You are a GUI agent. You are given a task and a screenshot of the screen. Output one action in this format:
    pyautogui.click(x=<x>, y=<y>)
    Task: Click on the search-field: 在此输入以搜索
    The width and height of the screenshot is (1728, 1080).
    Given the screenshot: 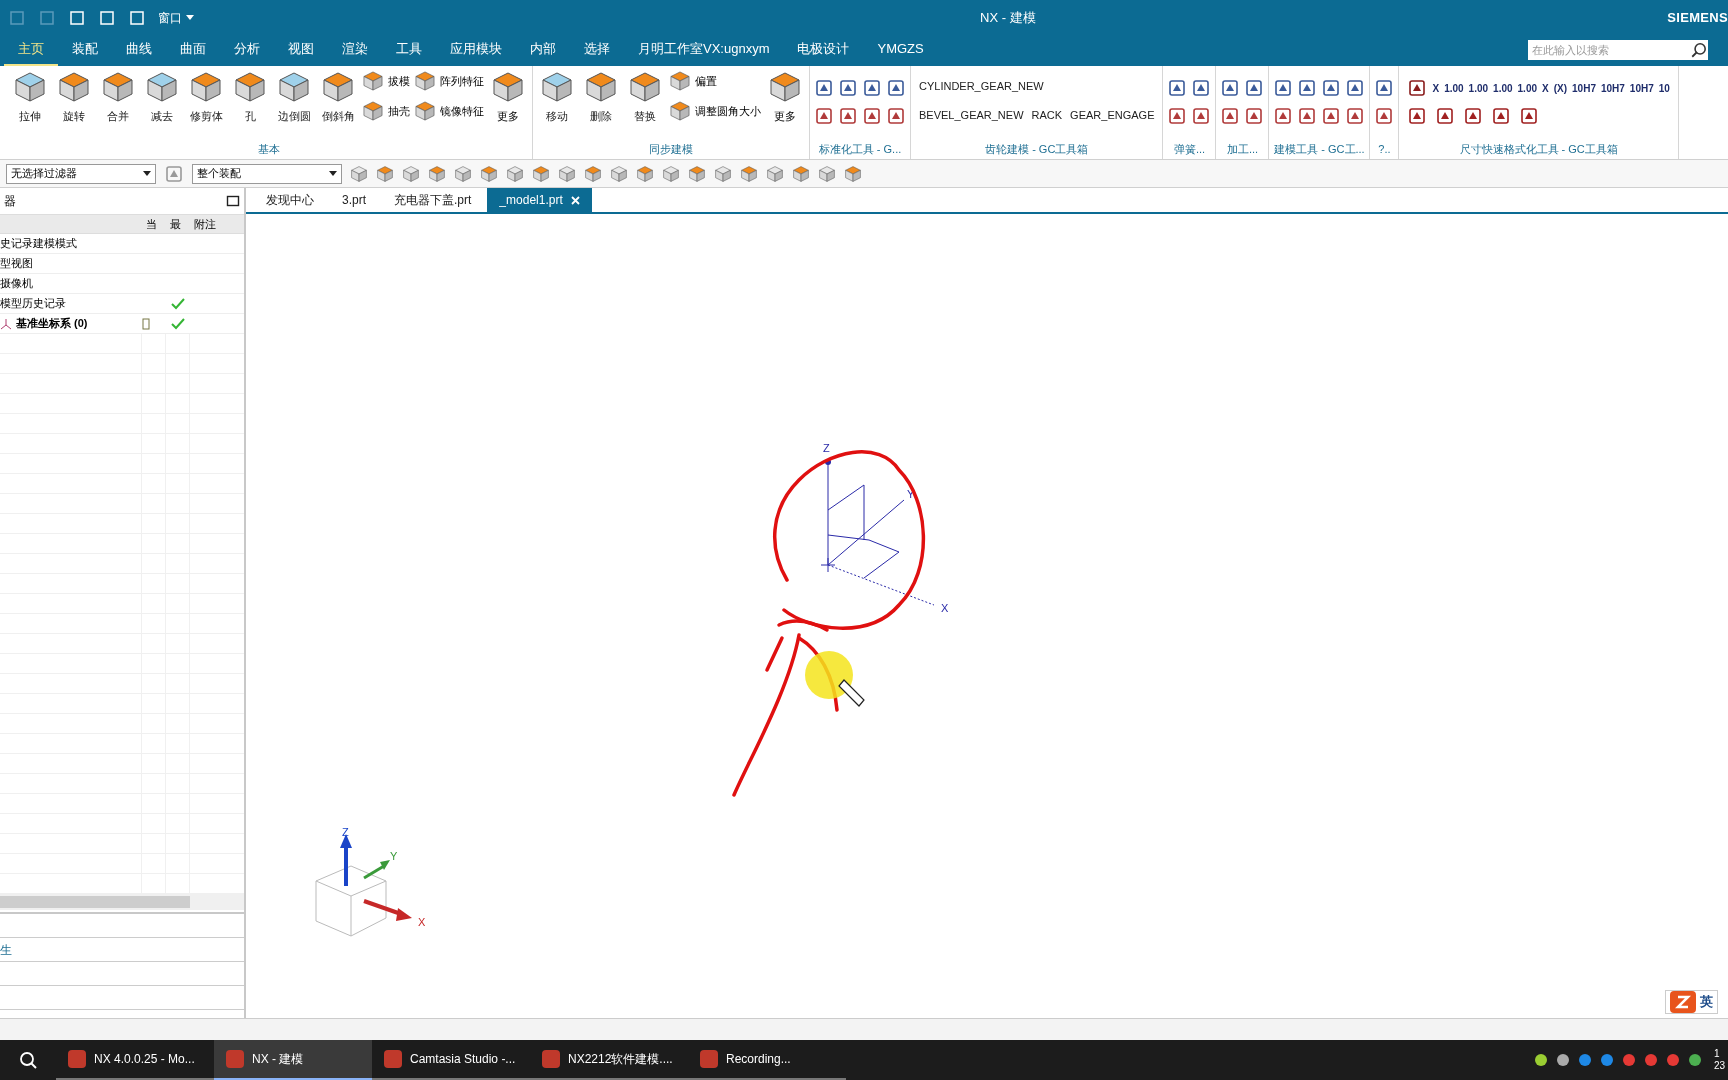 What is the action you would take?
    pyautogui.click(x=1609, y=50)
    